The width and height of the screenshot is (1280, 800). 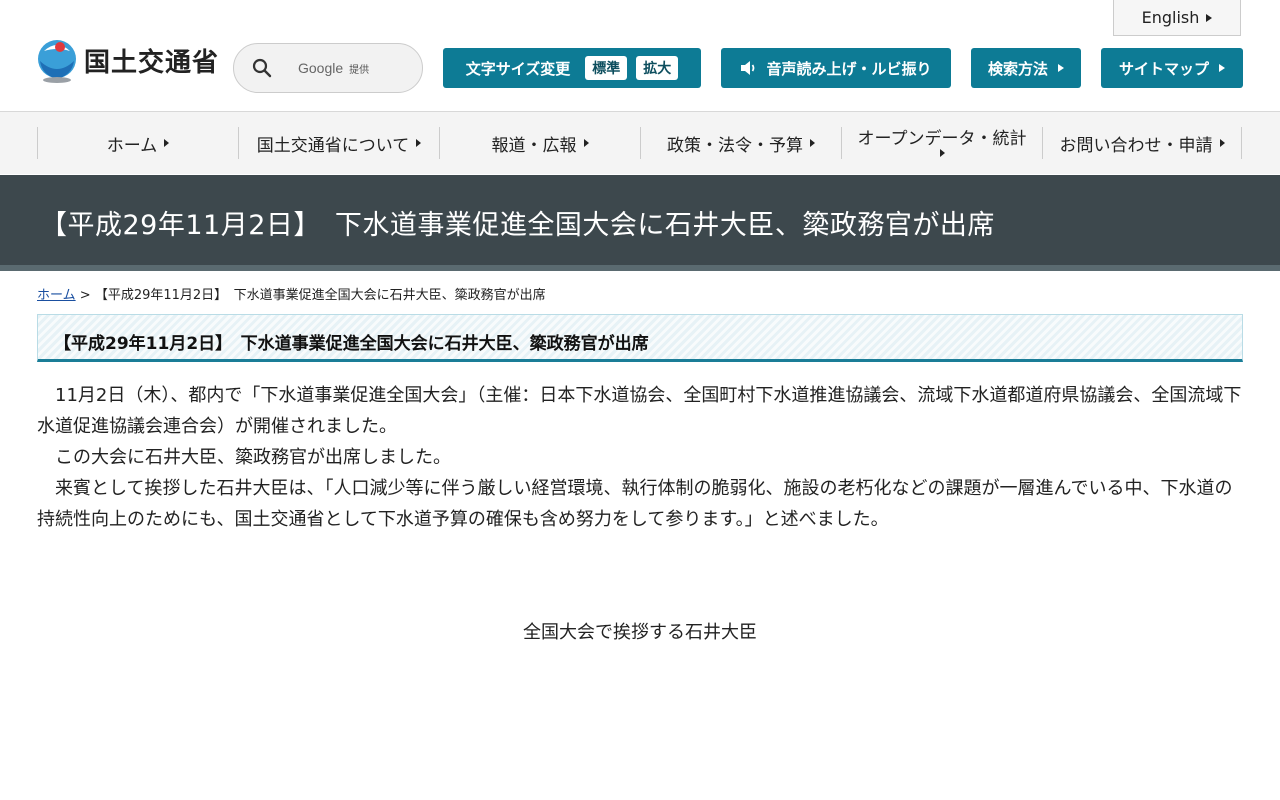 What do you see at coordinates (657, 68) in the screenshot?
I see `font-size-large-button: 拡大` at bounding box center [657, 68].